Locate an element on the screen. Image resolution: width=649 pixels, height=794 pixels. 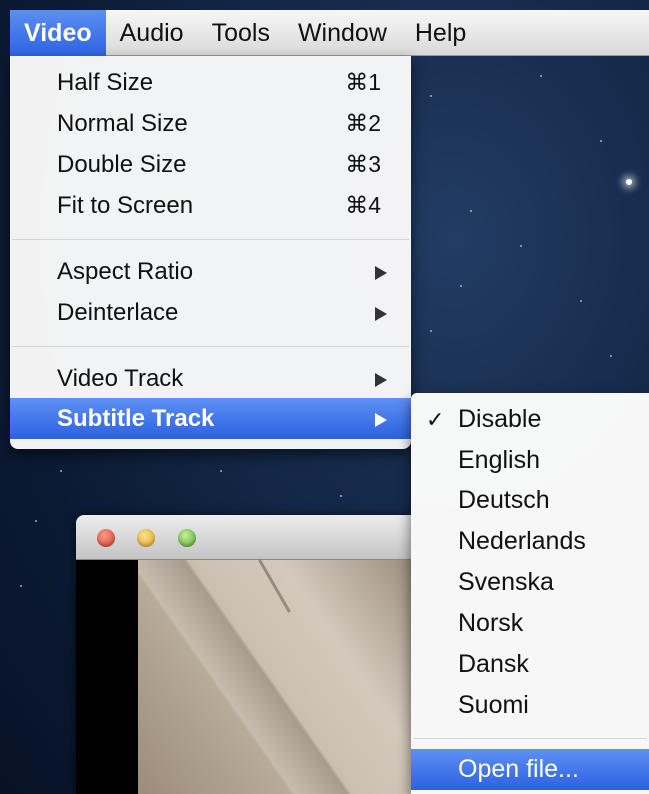
subtitle-option-suomi: Suomi is located at coordinates (530, 705).